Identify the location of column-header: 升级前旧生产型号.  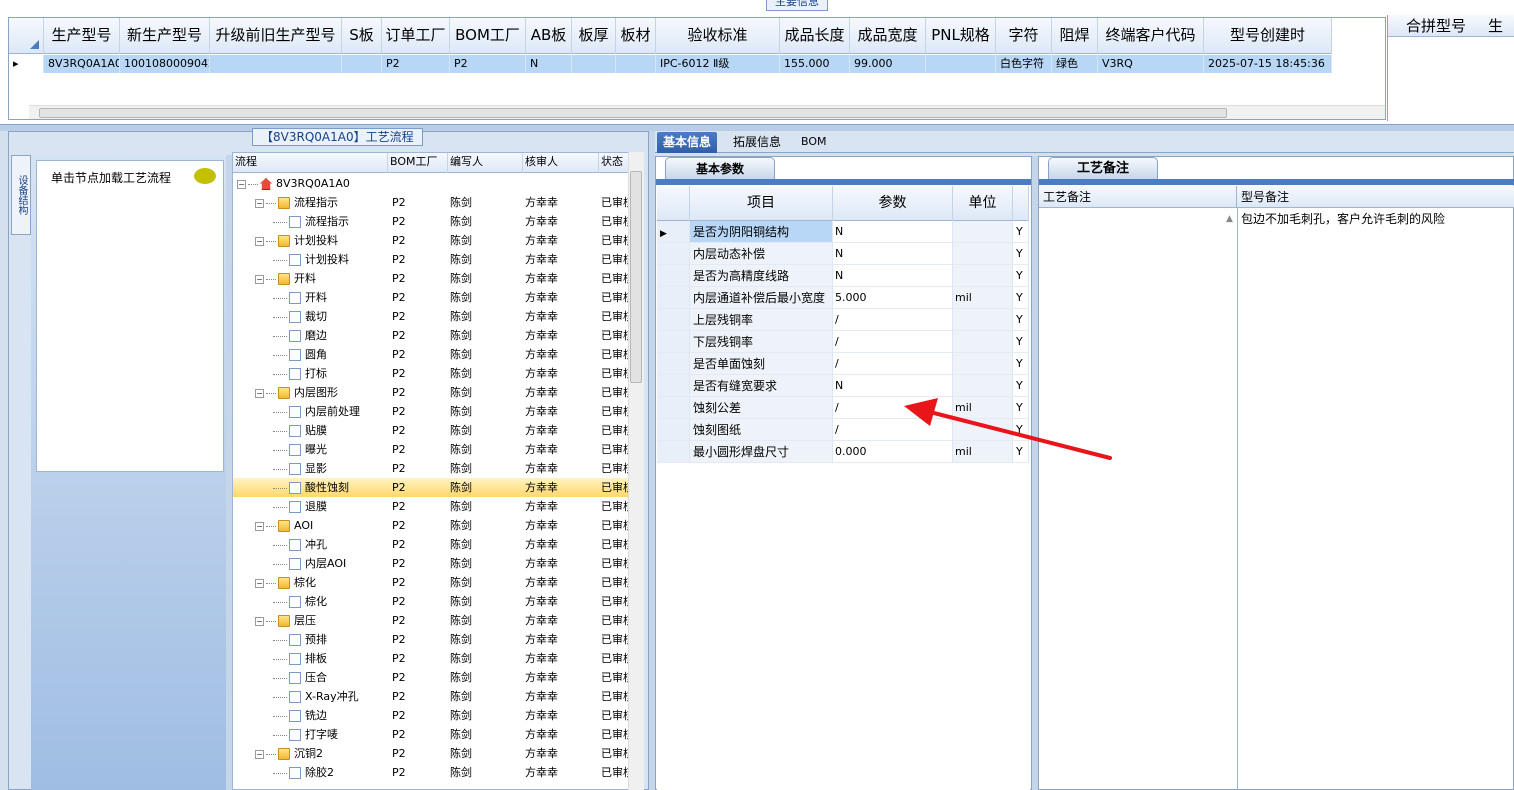
(276, 36).